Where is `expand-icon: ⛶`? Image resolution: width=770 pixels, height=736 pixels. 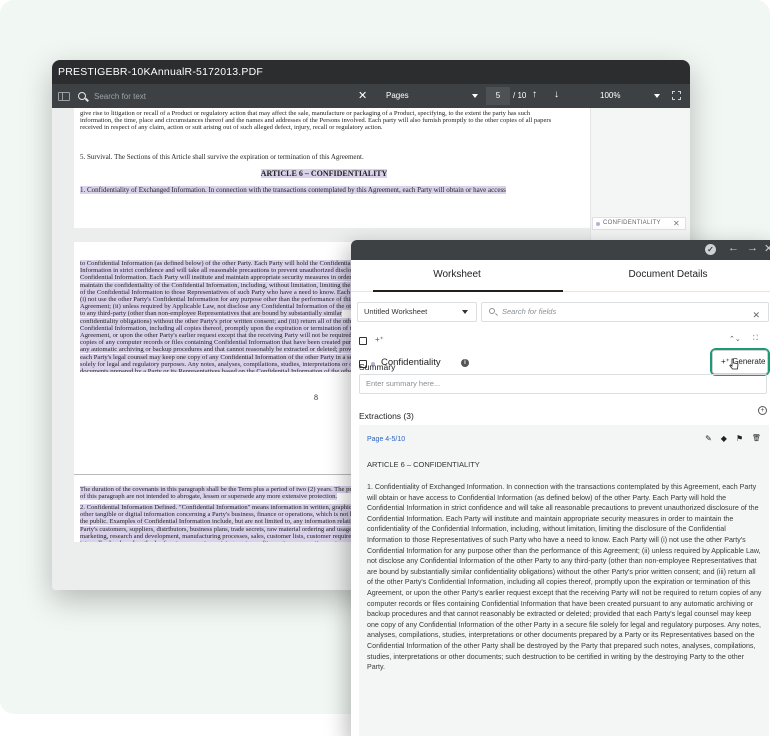 expand-icon: ⛶ is located at coordinates (755, 339).